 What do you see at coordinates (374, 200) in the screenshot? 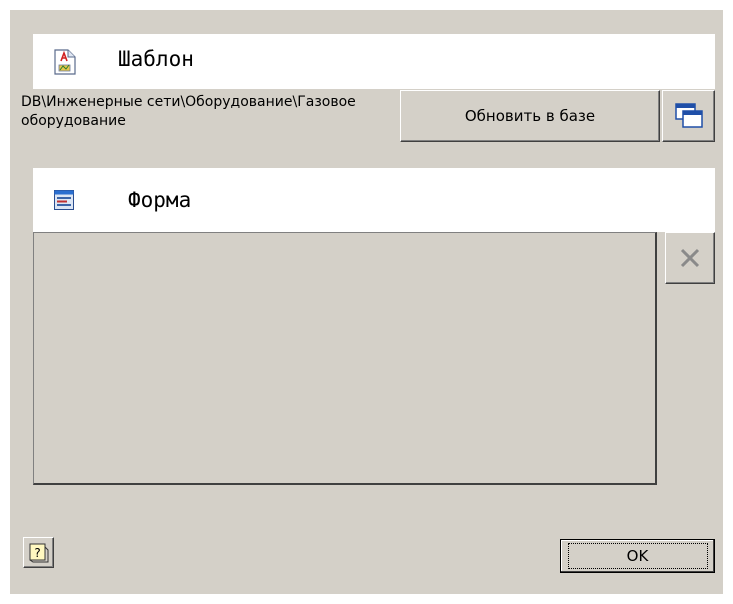
I see `form-header: Форма` at bounding box center [374, 200].